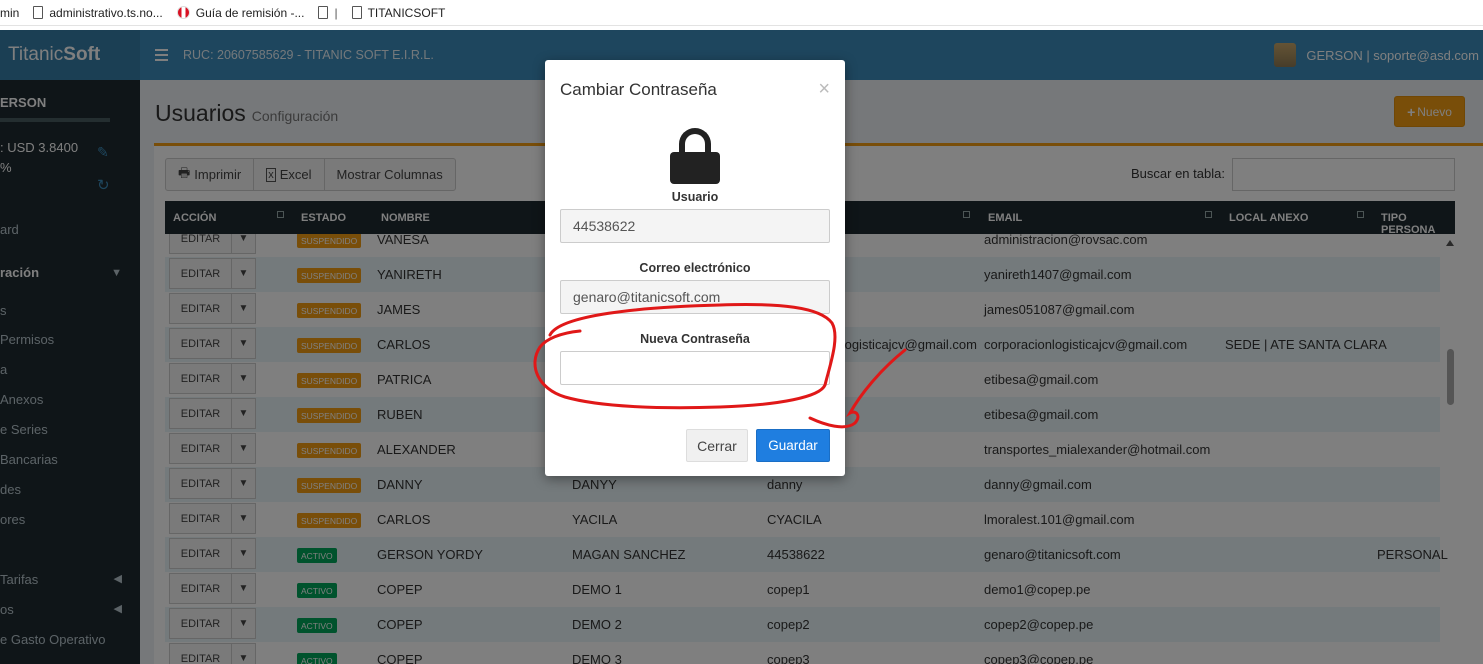 This screenshot has width=1483, height=664. Describe the element at coordinates (398, 13) in the screenshot. I see `bookmark-titanicsoft: TITANICSOFT` at that location.